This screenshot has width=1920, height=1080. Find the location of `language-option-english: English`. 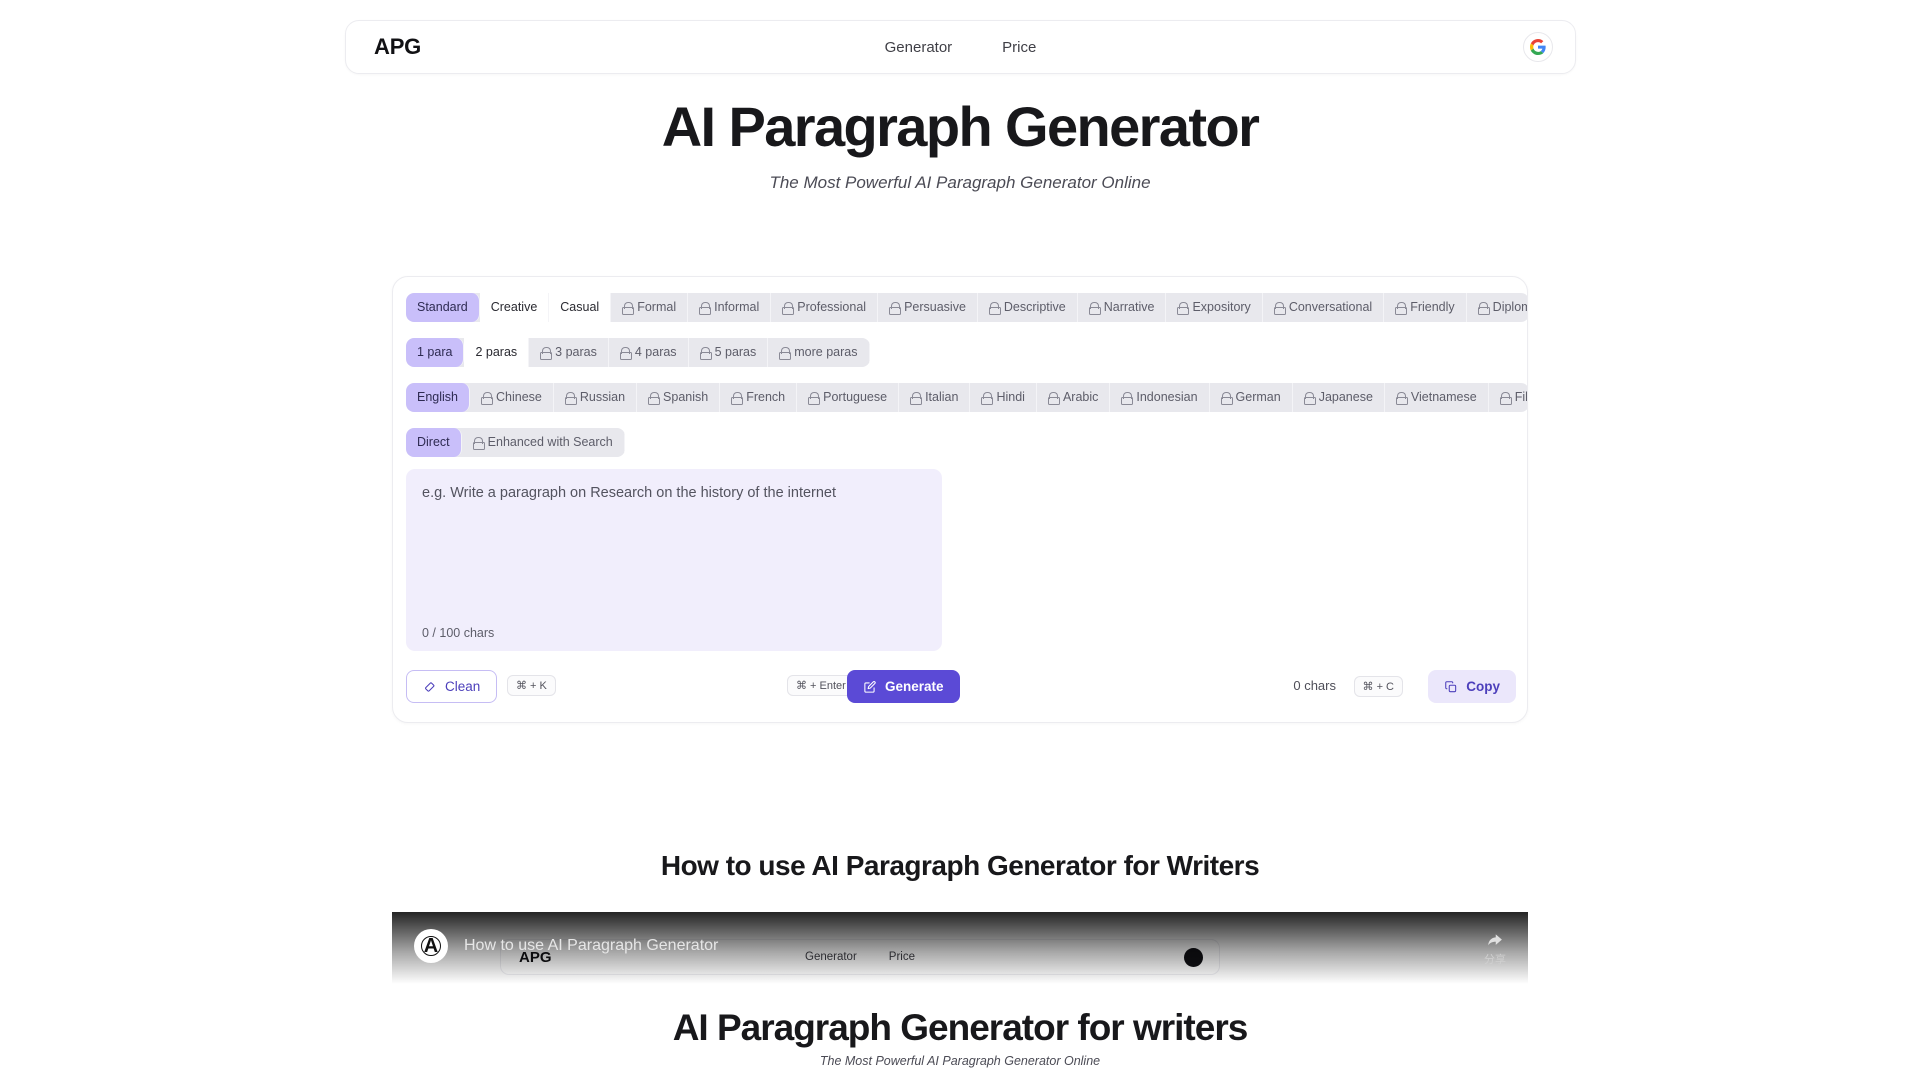

language-option-english: English is located at coordinates (438, 397).